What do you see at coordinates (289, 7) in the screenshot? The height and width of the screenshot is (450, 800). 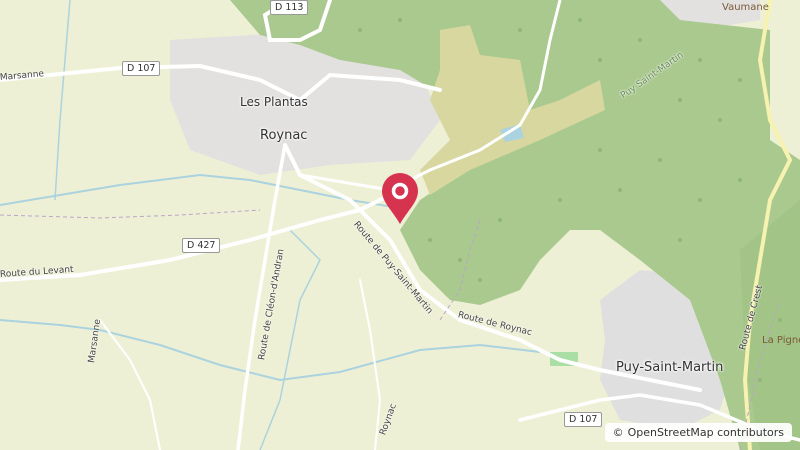 I see `road-shield-d113: D 113` at bounding box center [289, 7].